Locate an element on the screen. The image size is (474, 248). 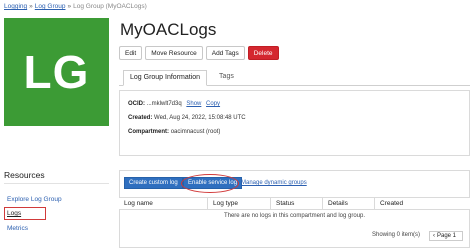
ocid-value: ...mklwlt7d3q is located at coordinates (164, 104).